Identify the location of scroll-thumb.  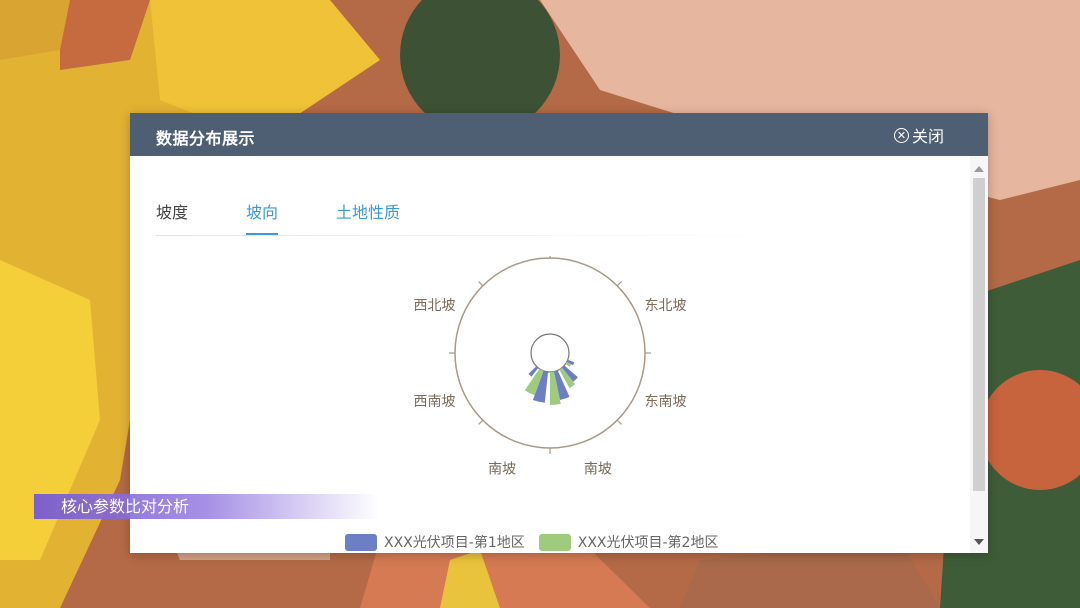
(979, 334).